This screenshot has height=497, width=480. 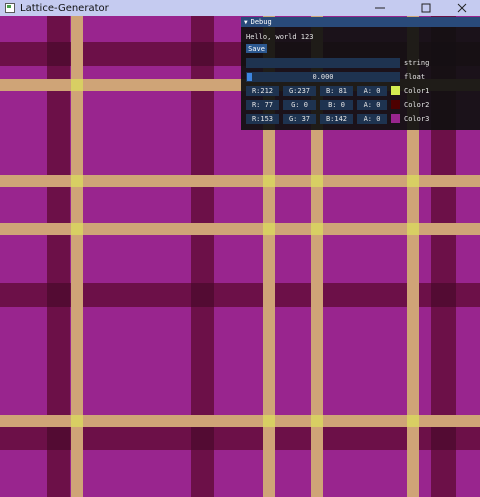 What do you see at coordinates (246, 22) in the screenshot?
I see `collapse-triangle-icon: ▼` at bounding box center [246, 22].